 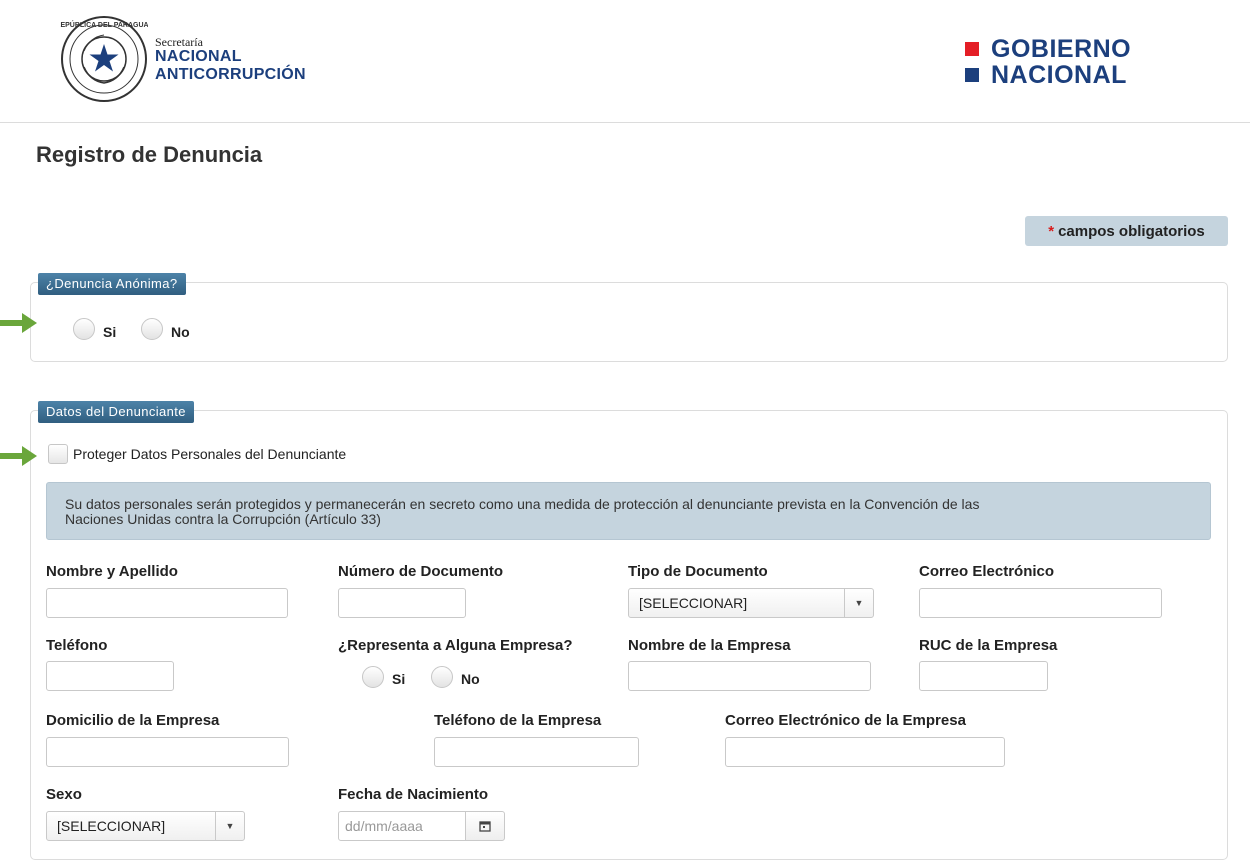 I want to click on name-label: Nombre y Apellido, so click(x=112, y=571).